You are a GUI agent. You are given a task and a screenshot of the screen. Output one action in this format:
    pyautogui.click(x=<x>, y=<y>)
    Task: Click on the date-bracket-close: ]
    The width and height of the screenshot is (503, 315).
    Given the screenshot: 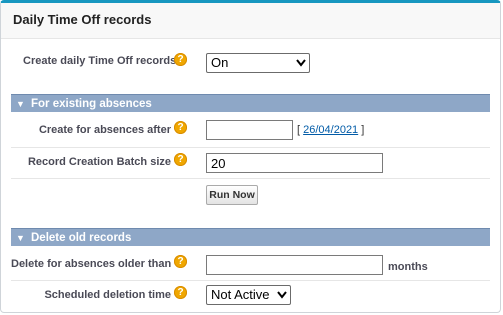 What is the action you would take?
    pyautogui.click(x=361, y=130)
    